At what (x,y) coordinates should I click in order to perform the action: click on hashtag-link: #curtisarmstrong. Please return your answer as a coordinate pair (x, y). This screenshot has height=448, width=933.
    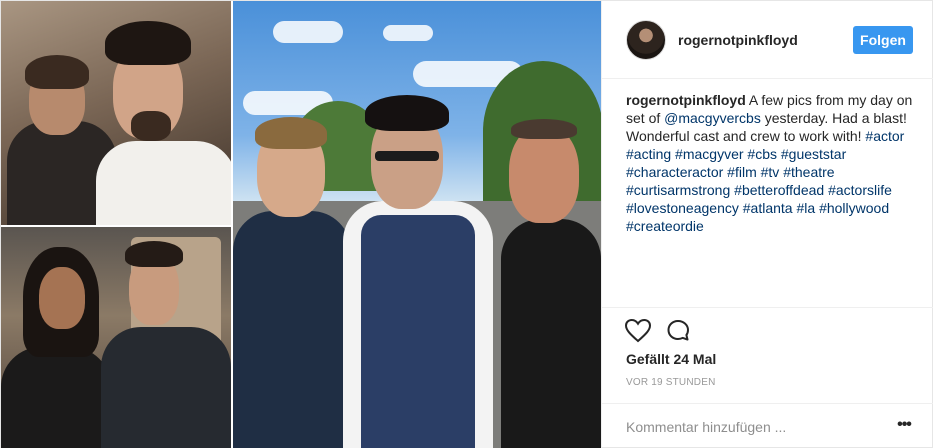
    Looking at the image, I should click on (678, 190).